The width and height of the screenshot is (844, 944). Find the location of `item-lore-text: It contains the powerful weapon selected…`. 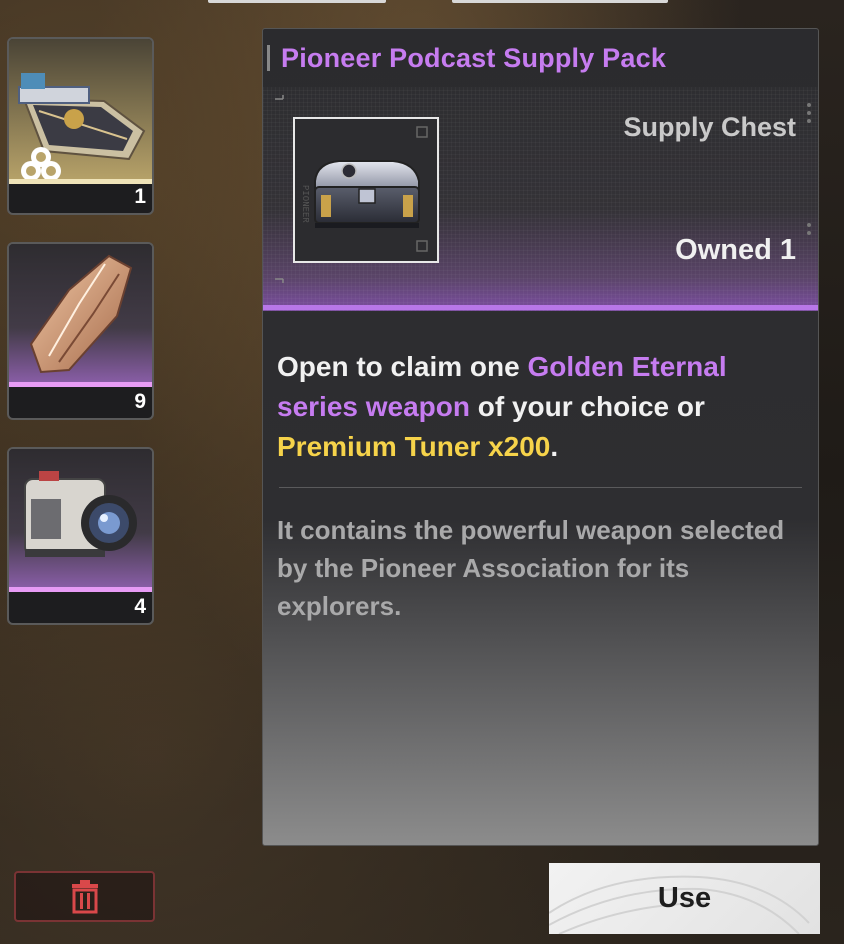

item-lore-text: It contains the powerful weapon selected… is located at coordinates (531, 568).